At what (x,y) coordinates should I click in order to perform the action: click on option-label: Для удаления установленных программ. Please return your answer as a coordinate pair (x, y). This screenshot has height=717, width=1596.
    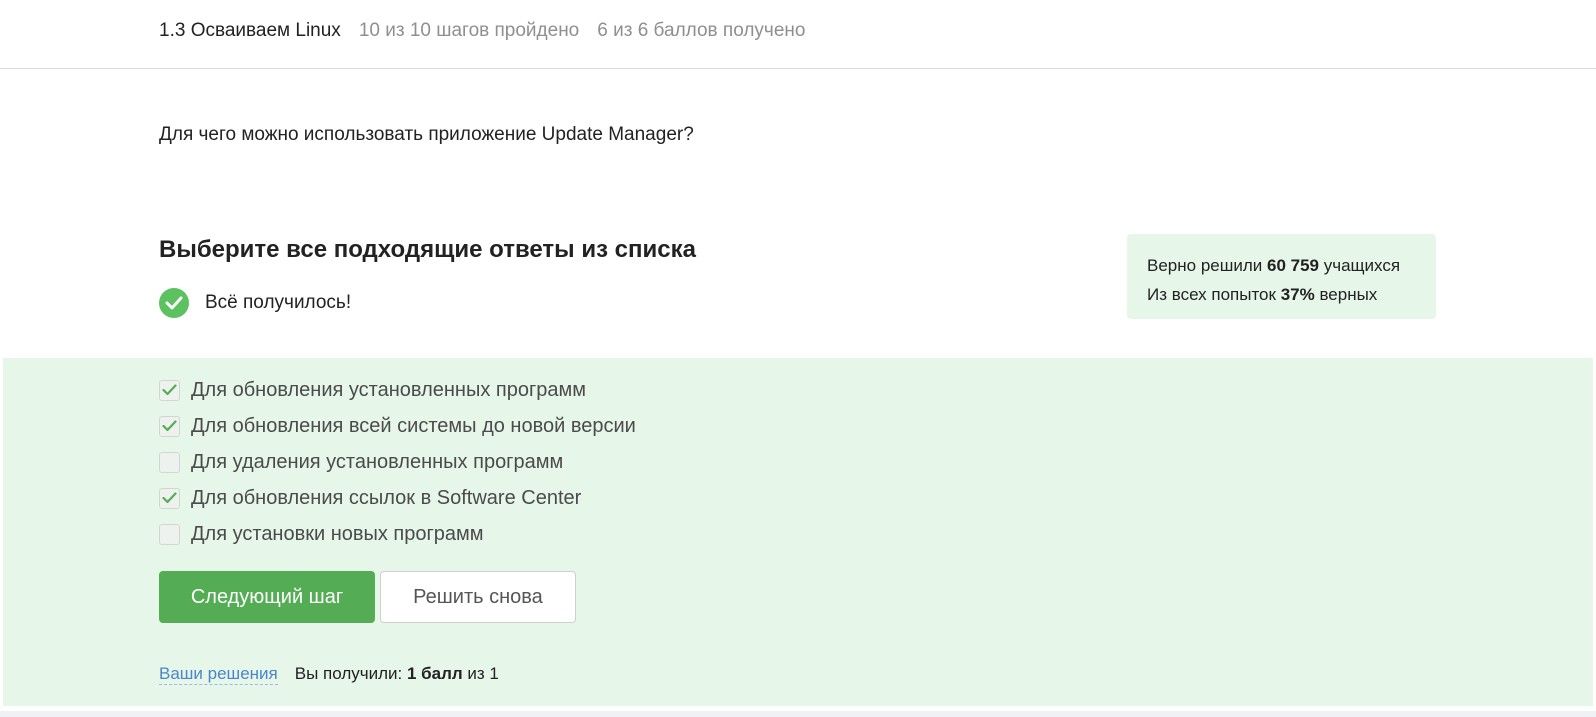
    Looking at the image, I should click on (377, 461).